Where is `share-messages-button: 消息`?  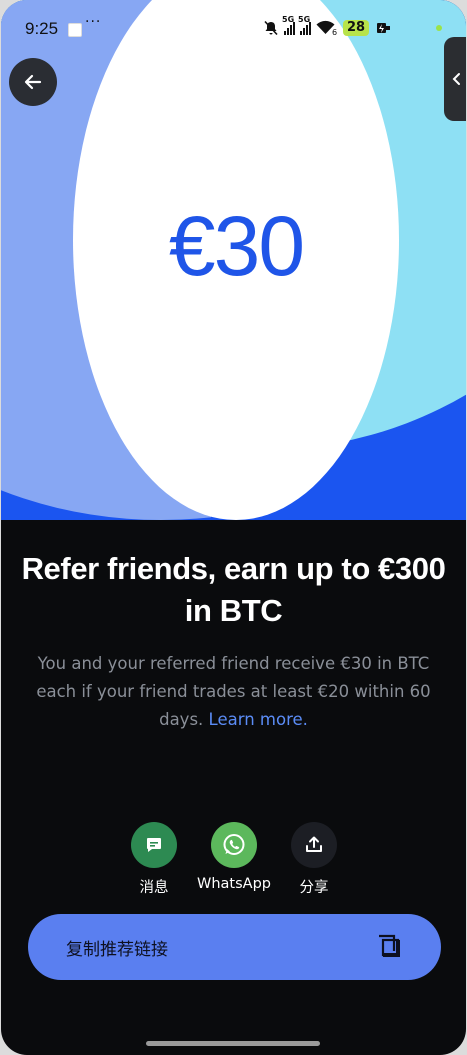 share-messages-button: 消息 is located at coordinates (154, 859).